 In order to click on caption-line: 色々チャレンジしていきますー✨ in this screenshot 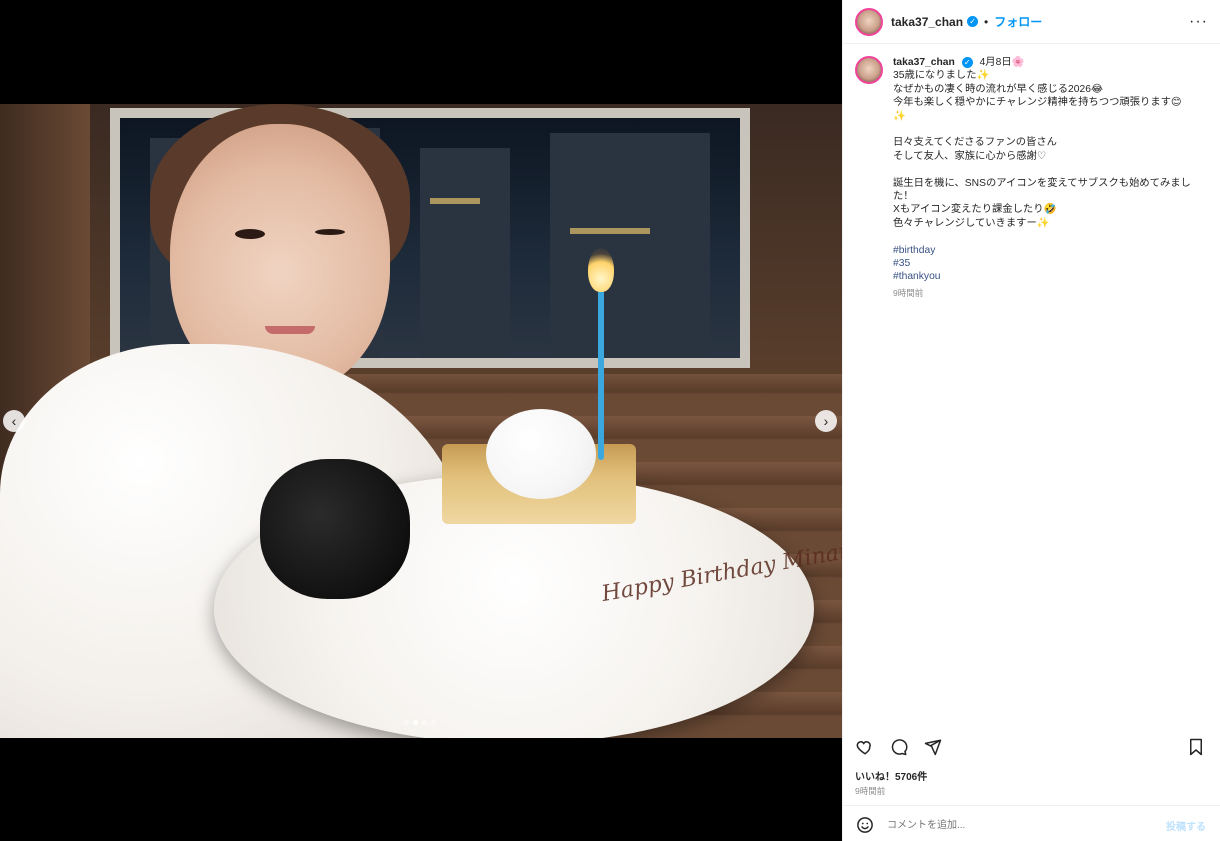, I will do `click(971, 223)`.